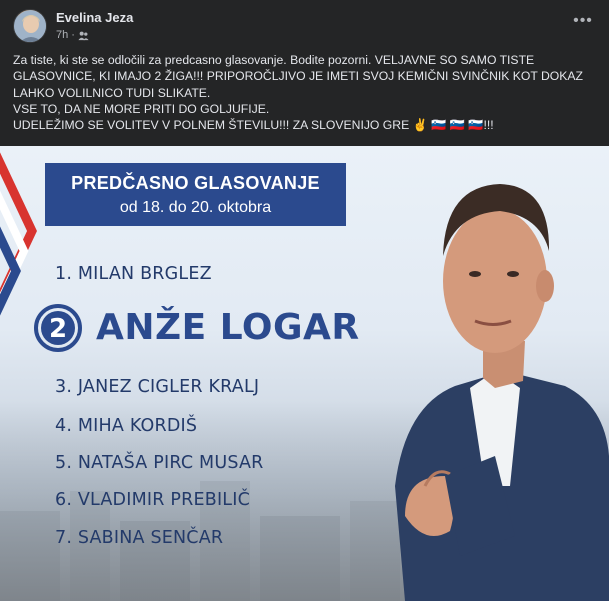 The width and height of the screenshot is (609, 601). I want to click on post-text-line: VSE TO, DA NE MORE PRITI DO GOLJUFIJE., so click(141, 108).